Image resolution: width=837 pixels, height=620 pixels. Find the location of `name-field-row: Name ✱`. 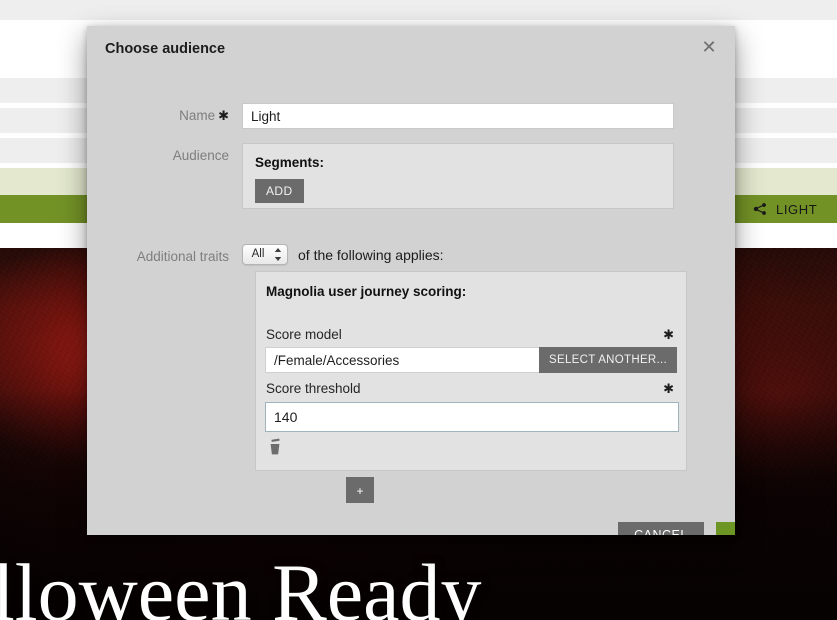

name-field-row: Name ✱ is located at coordinates (380, 116).